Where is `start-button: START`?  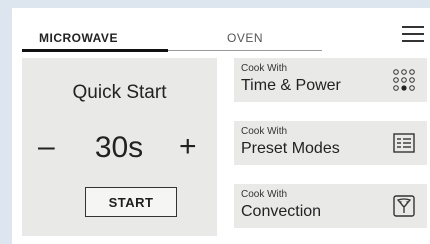
start-button: START is located at coordinates (131, 202).